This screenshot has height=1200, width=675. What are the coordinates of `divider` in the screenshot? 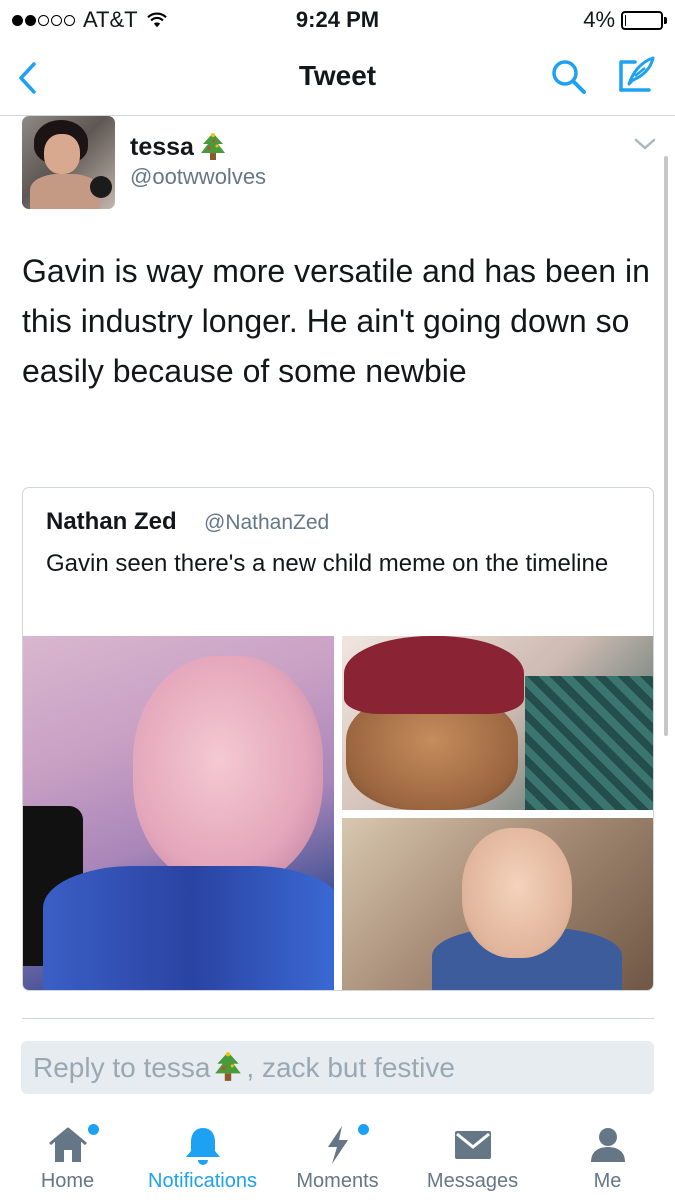 It's located at (338, 1018).